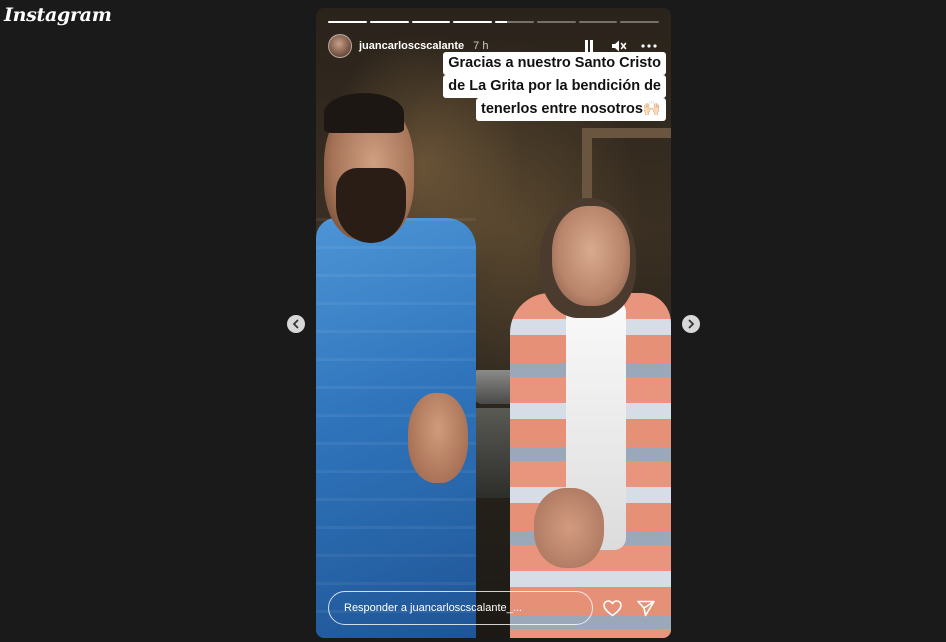 The image size is (946, 642). I want to click on heart-icon, so click(612, 607).